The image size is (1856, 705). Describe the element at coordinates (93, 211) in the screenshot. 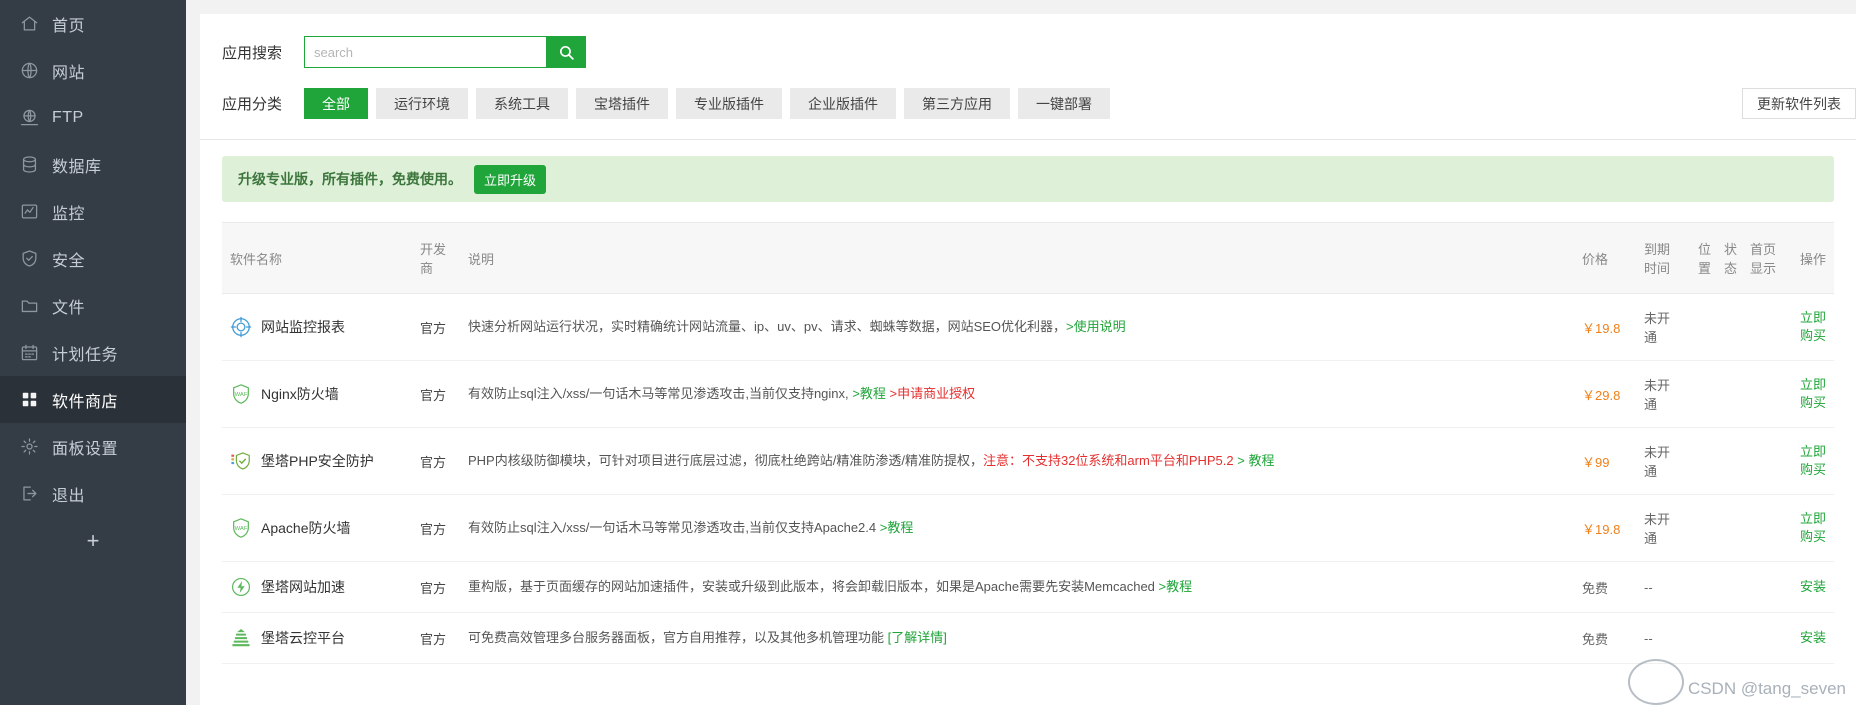

I see `sidebar-item-4: 监控` at that location.